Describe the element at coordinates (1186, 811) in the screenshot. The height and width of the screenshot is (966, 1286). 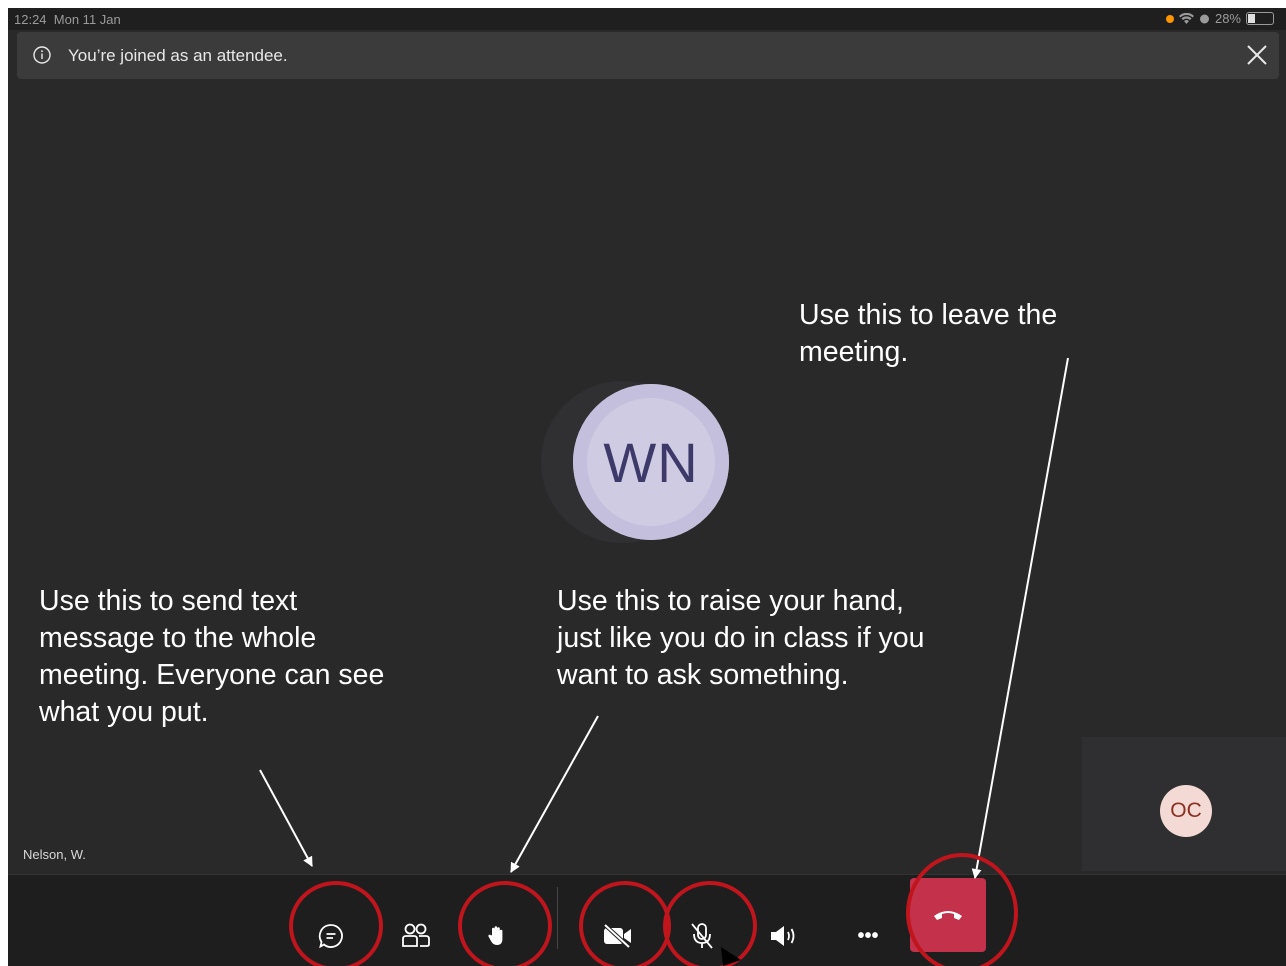
I see `self-avatar: OC` at that location.